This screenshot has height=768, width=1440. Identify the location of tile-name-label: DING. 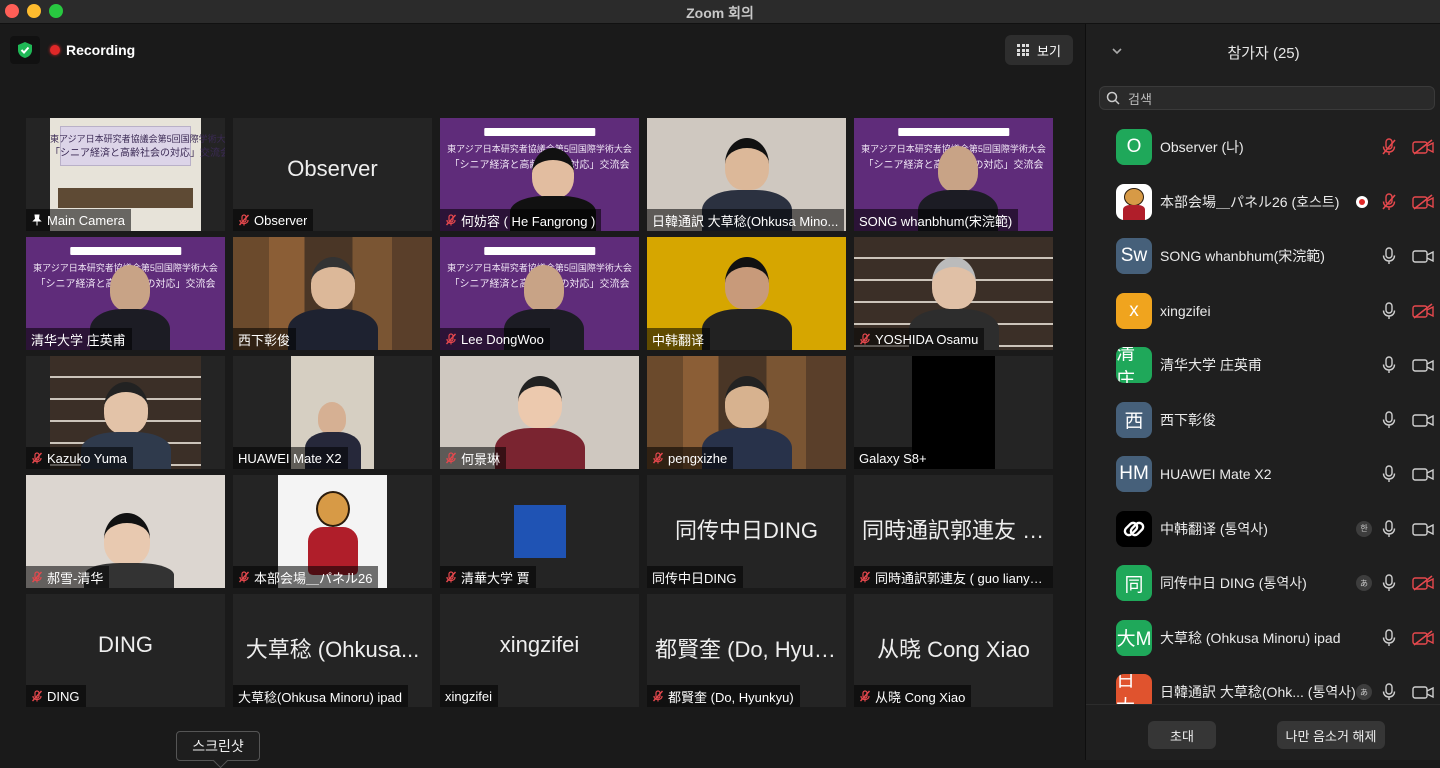
(56, 696).